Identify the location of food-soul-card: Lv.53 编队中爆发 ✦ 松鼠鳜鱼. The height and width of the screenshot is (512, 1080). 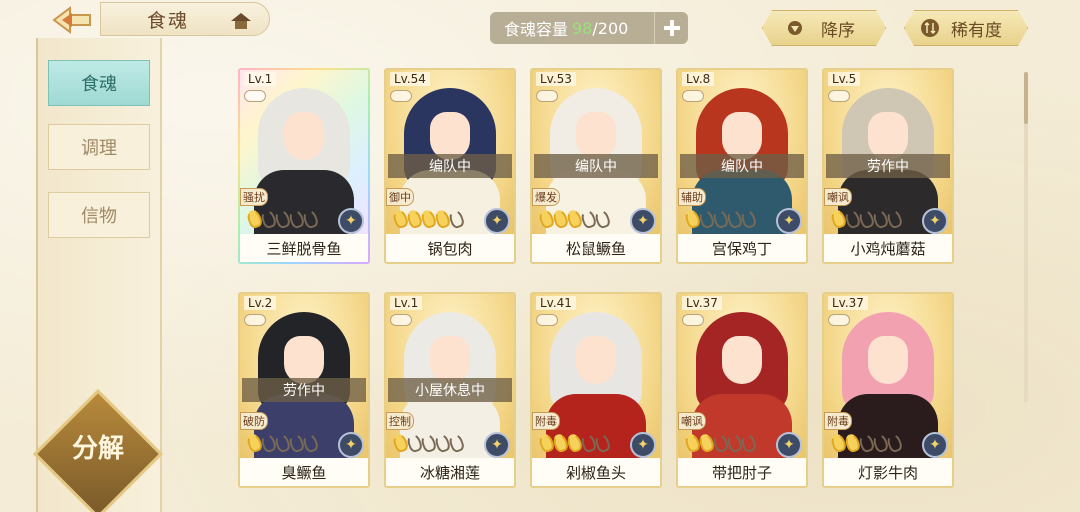
(596, 166).